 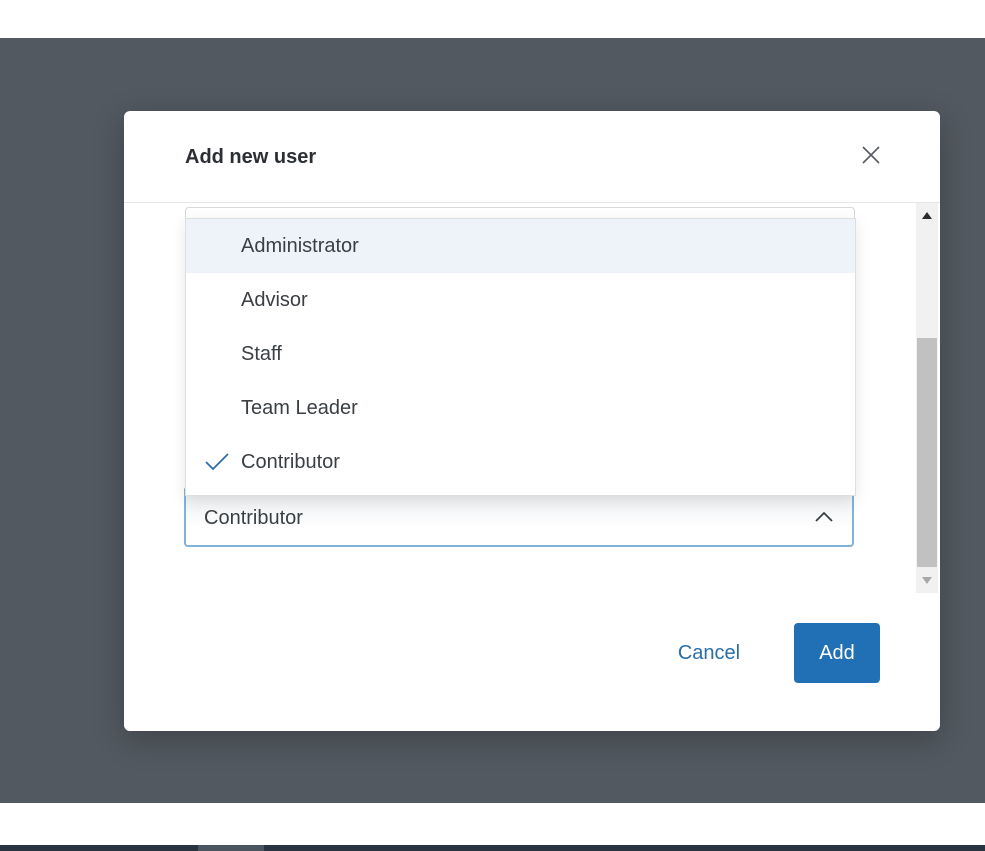 What do you see at coordinates (927, 215) in the screenshot?
I see `scroll-up-arrow-icon` at bounding box center [927, 215].